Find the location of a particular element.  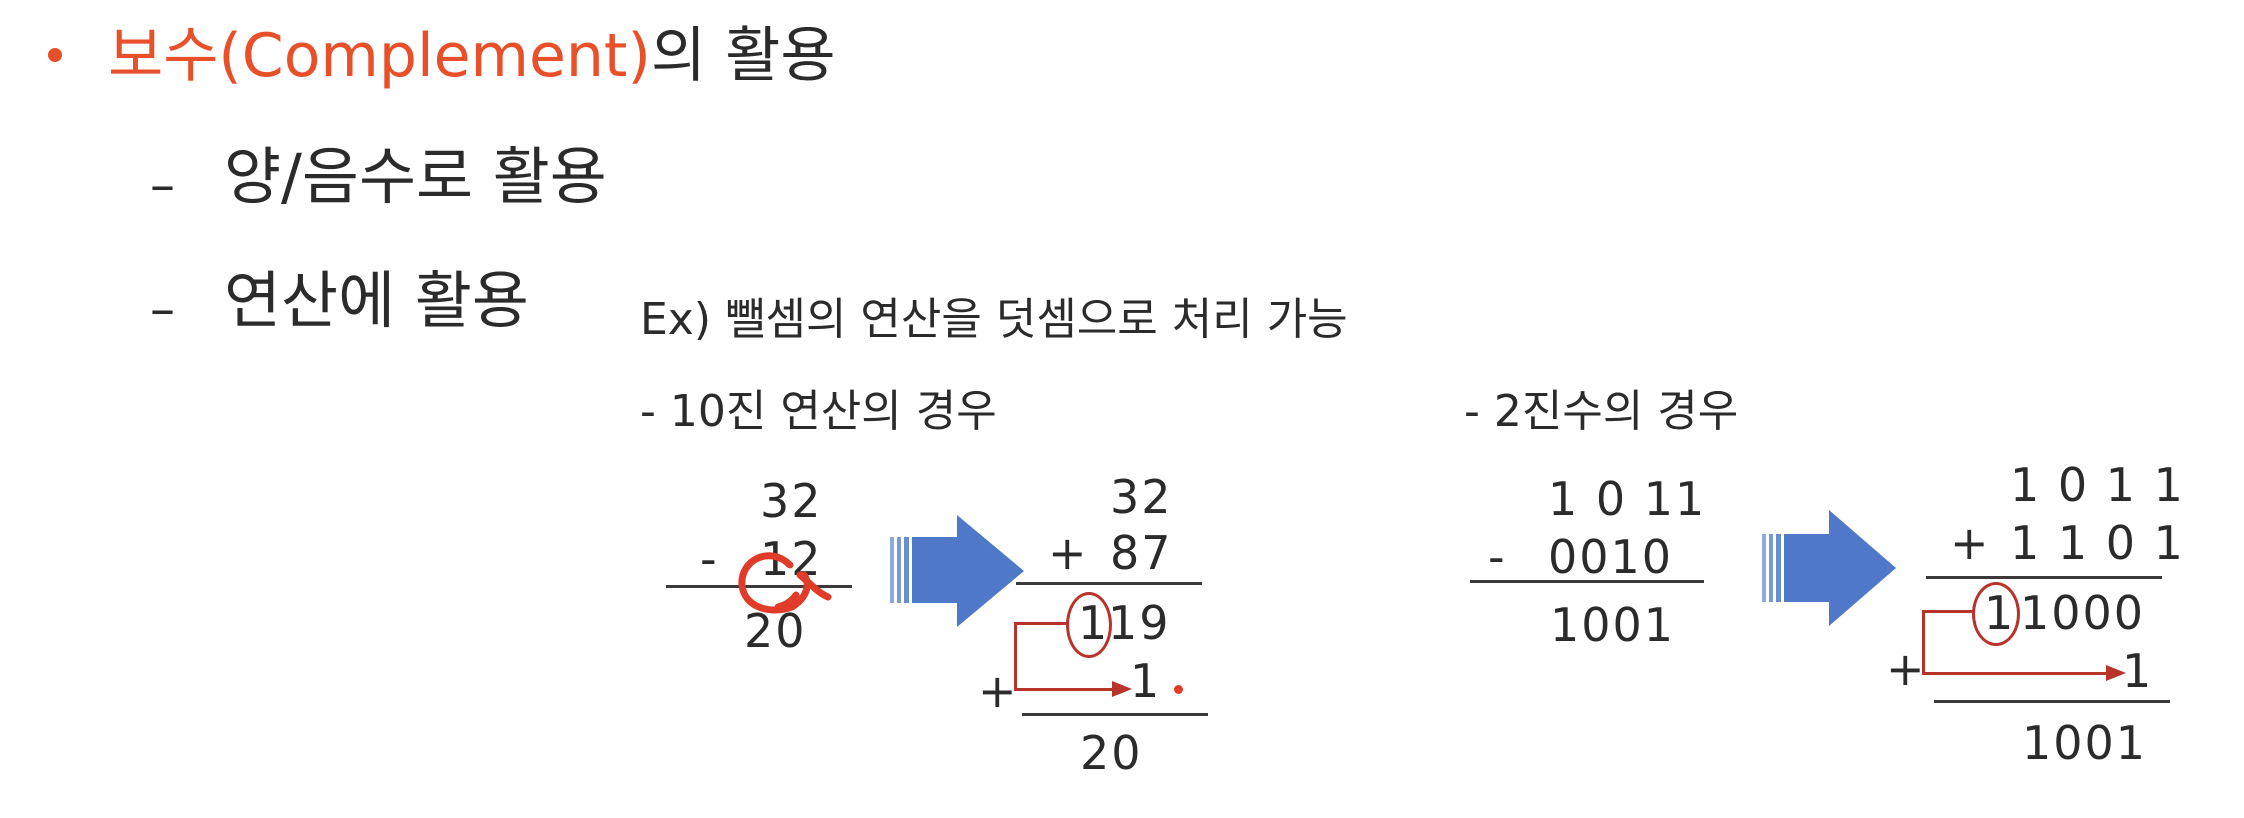

dec-sub-a: 32 is located at coordinates (791, 501).